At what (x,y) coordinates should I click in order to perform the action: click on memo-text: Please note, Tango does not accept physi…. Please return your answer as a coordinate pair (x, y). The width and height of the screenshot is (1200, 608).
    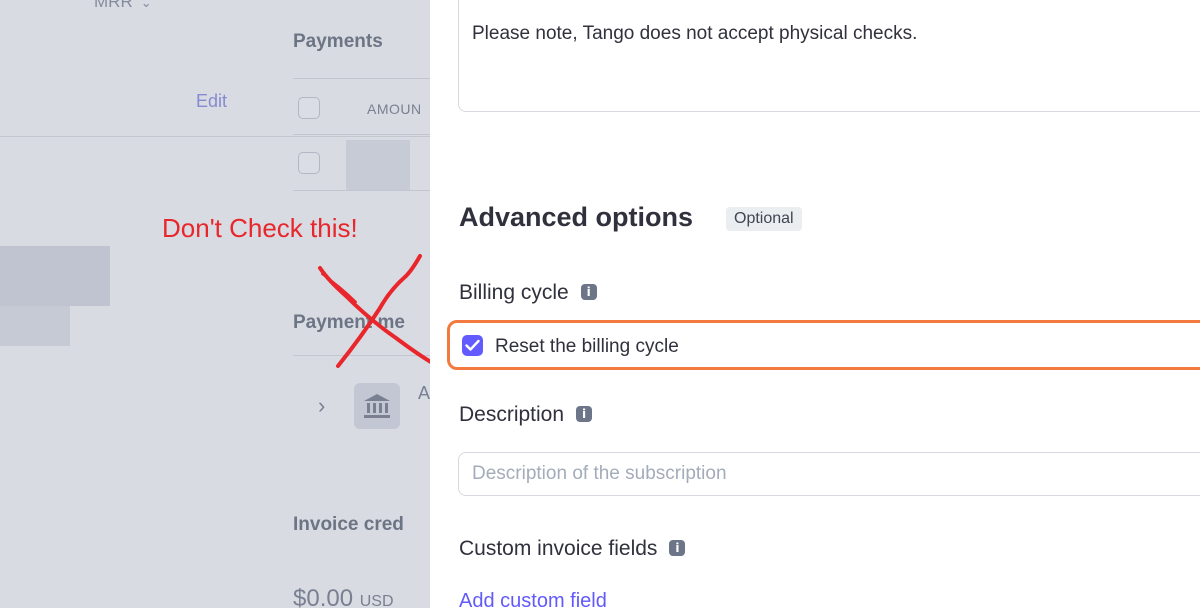
    Looking at the image, I should click on (695, 33).